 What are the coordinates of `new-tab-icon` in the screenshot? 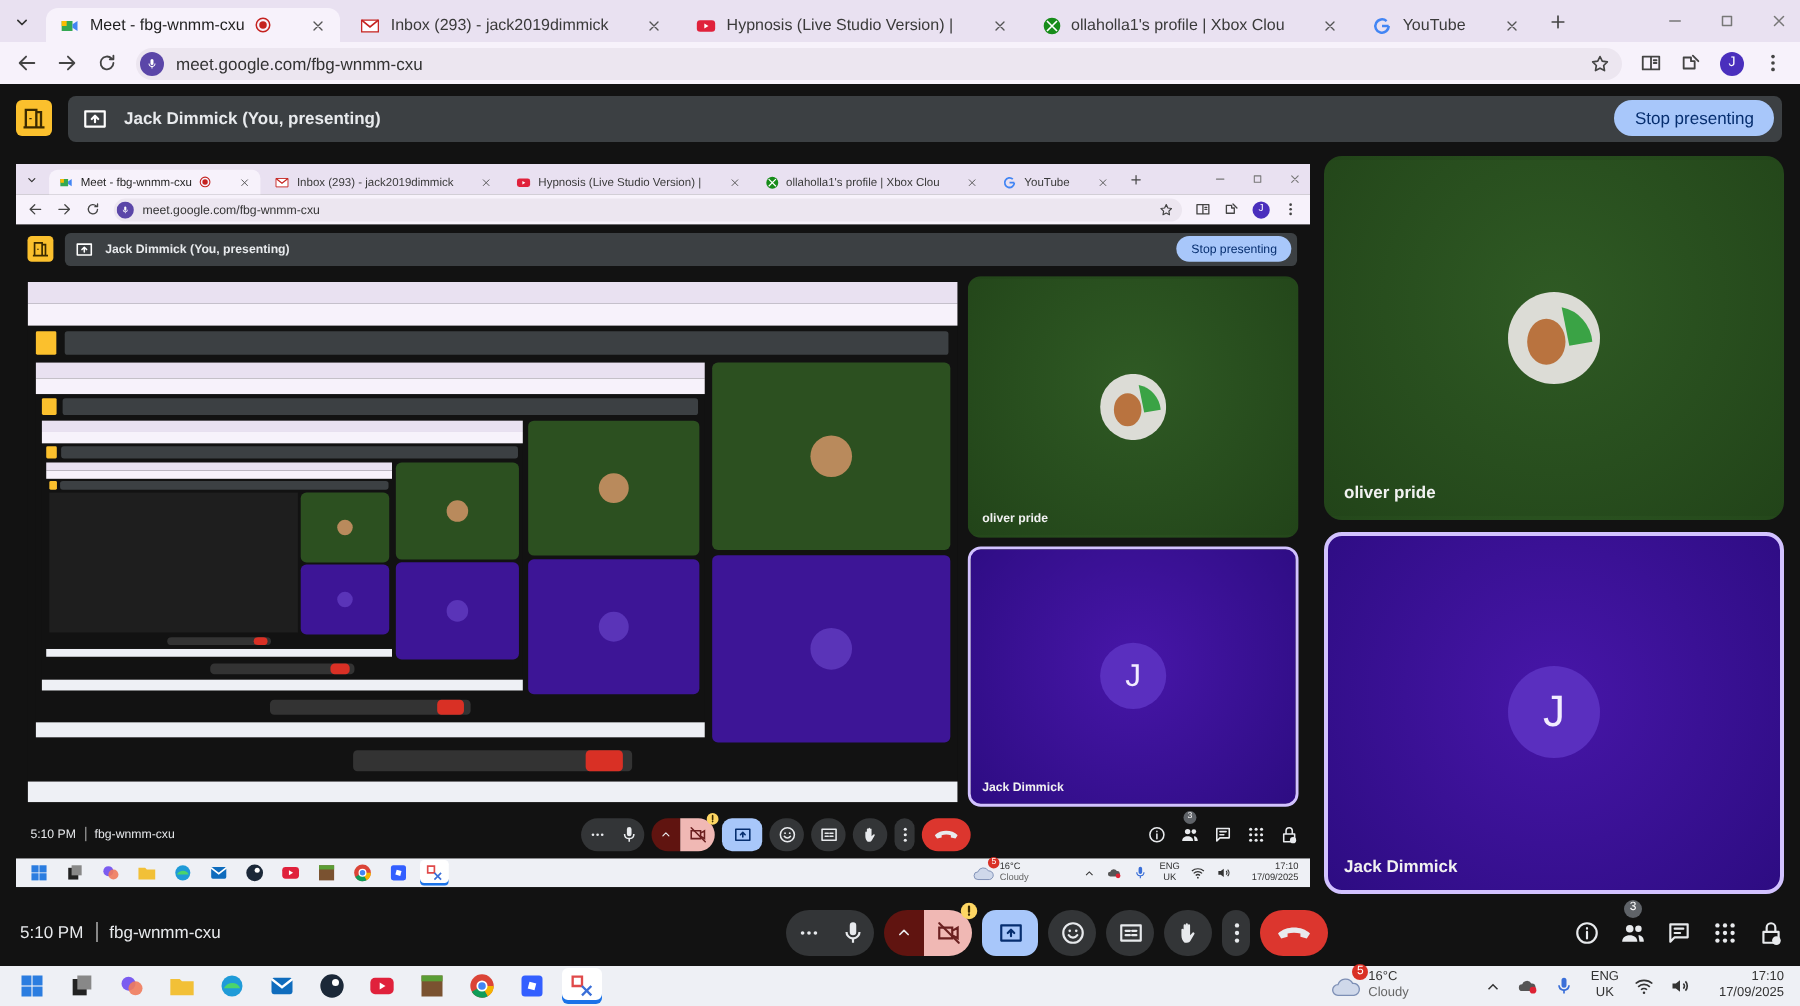 It's located at (1557, 21).